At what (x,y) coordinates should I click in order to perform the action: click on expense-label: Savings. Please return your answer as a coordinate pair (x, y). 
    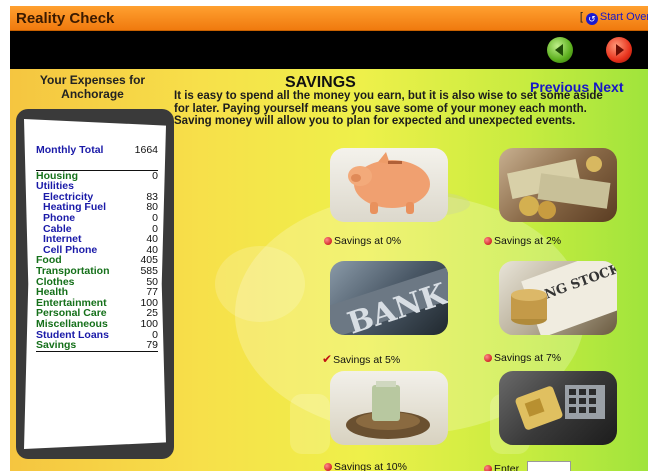
    Looking at the image, I should click on (56, 345).